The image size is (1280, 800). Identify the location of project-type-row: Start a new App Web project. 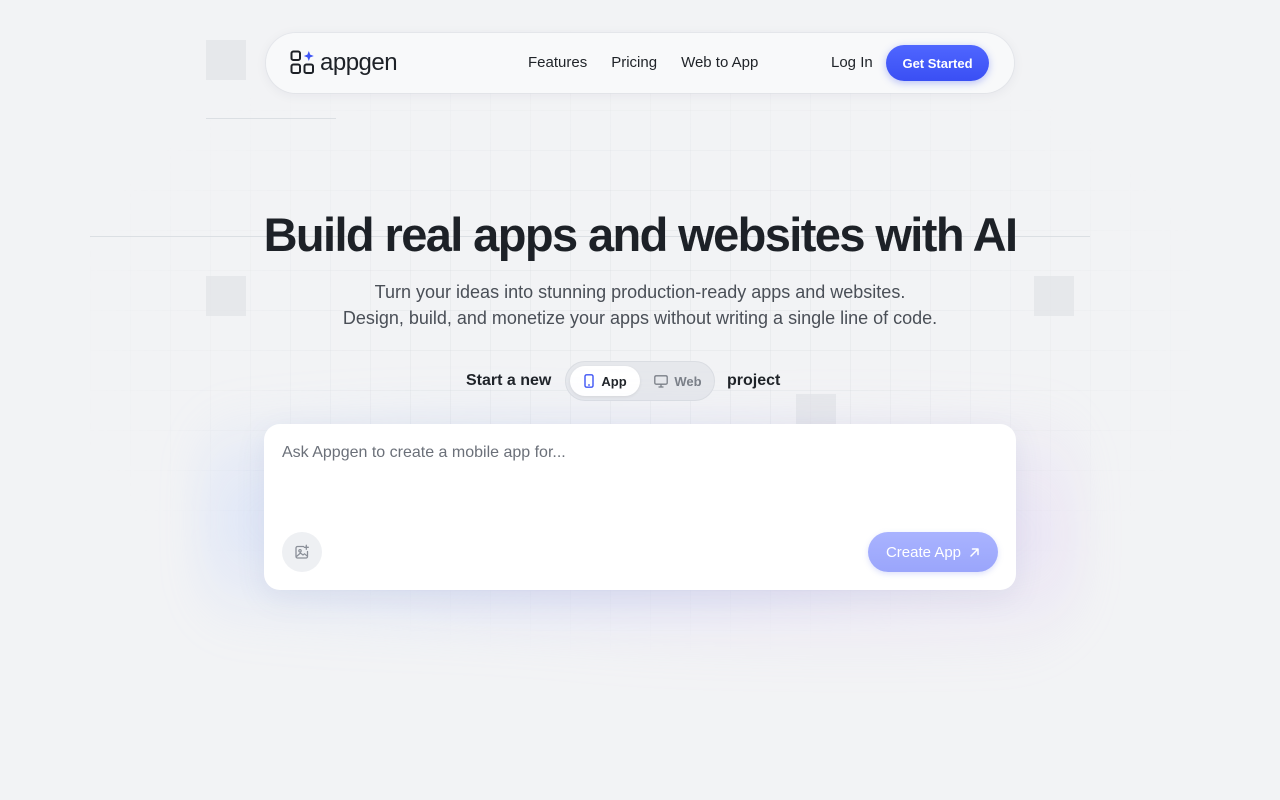
(640, 381).